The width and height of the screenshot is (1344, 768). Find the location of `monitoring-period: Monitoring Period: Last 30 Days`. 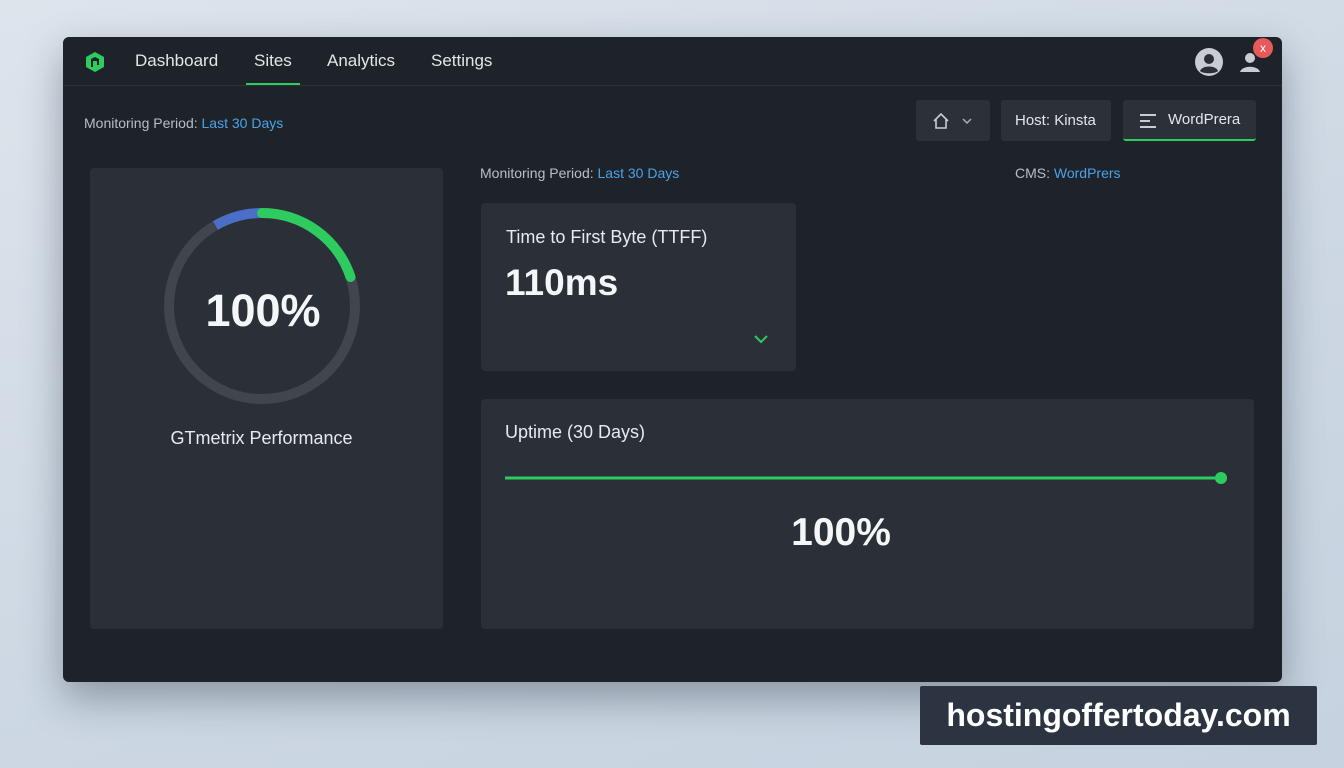

monitoring-period: Monitoring Period: Last 30 Days is located at coordinates (183, 123).